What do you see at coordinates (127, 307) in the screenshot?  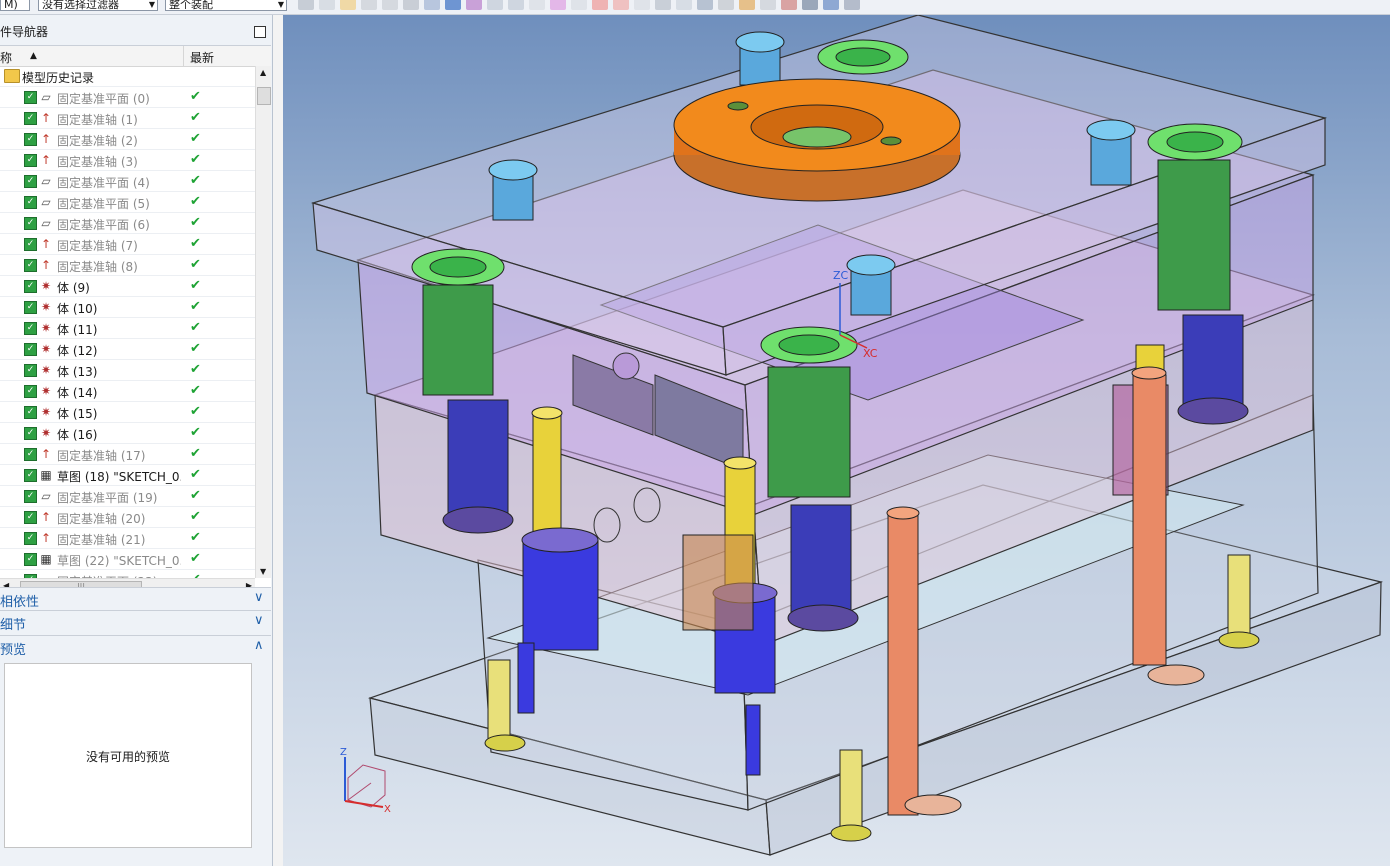 I see `tree-row: ✓ ✷ 体 (10) ✔` at bounding box center [127, 307].